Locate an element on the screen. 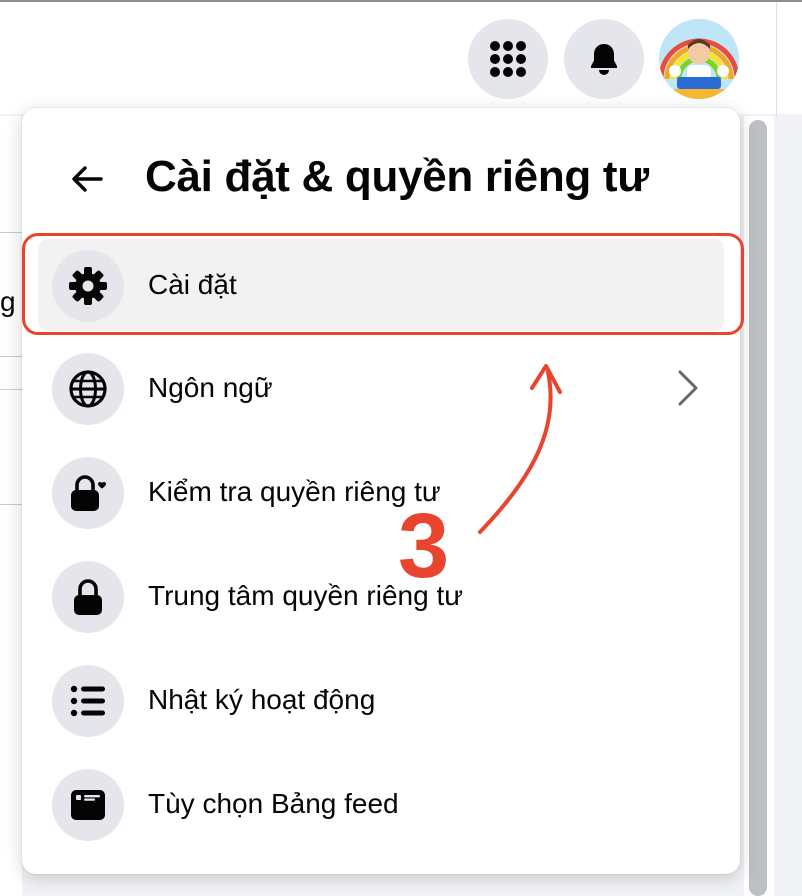 This screenshot has height=896, width=802. lock-icon is located at coordinates (88, 597).